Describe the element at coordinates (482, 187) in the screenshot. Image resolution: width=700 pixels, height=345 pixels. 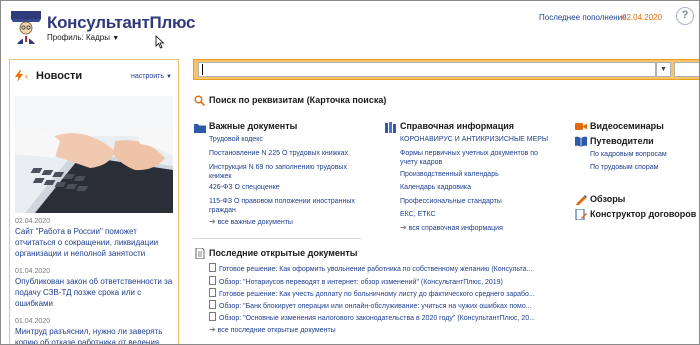
I see `reference-link: Календарь кадровика` at that location.